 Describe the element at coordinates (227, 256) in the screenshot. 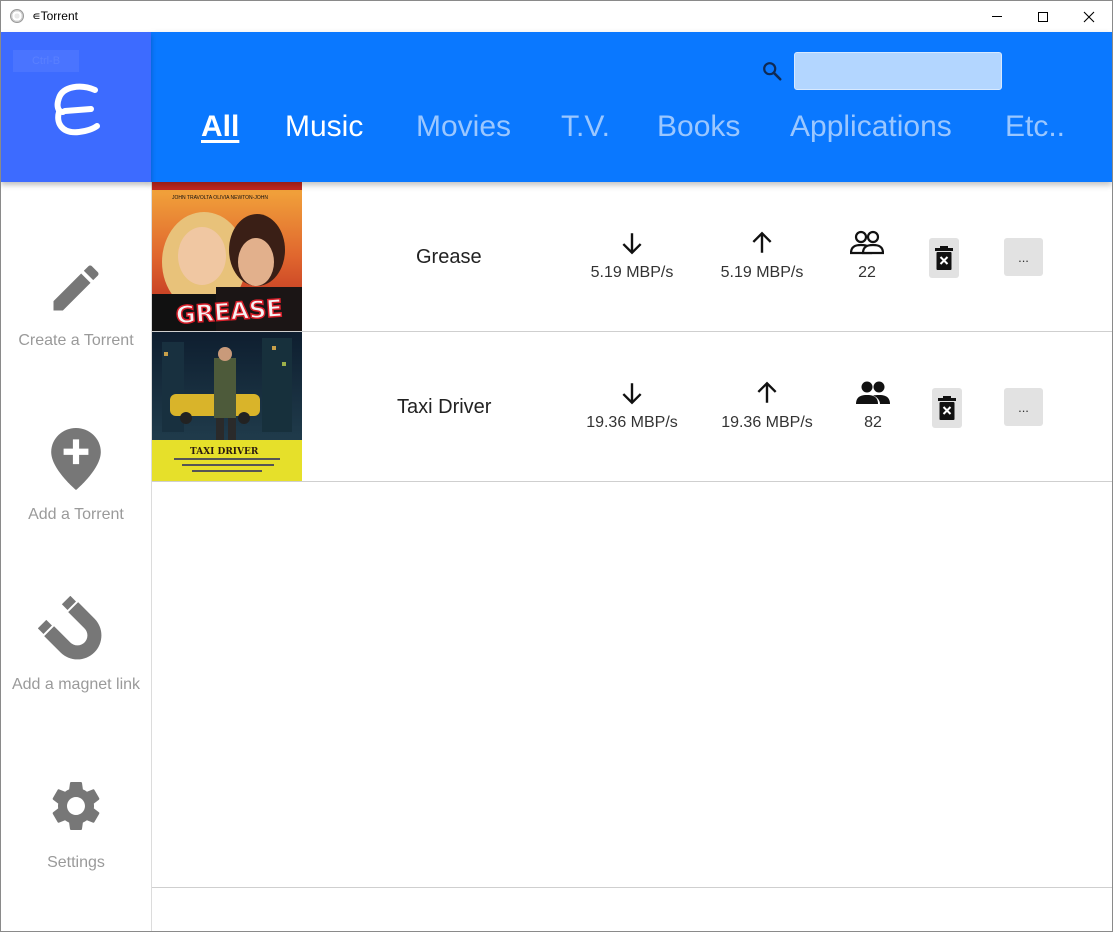

I see `poster-image: JOHN TRAVOLTA OLIVIA NEWTON-JOHN GREASE` at that location.